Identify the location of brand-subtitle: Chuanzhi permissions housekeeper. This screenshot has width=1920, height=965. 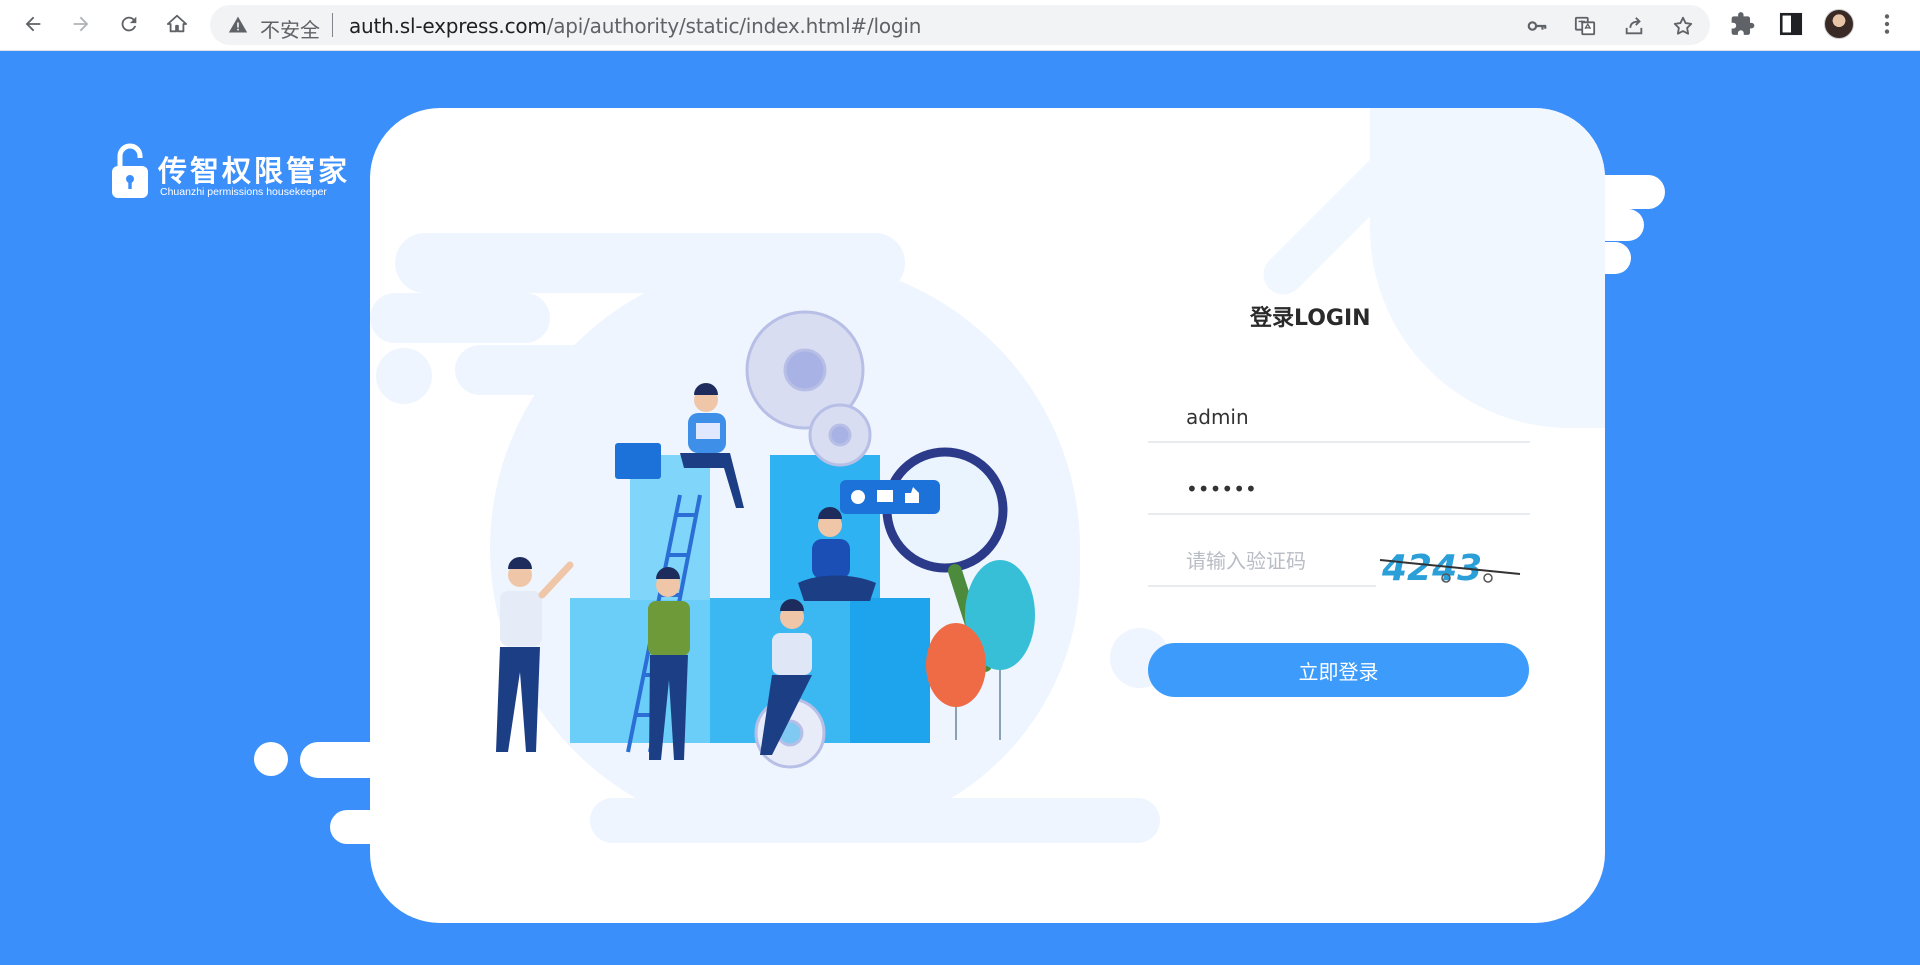
(243, 192).